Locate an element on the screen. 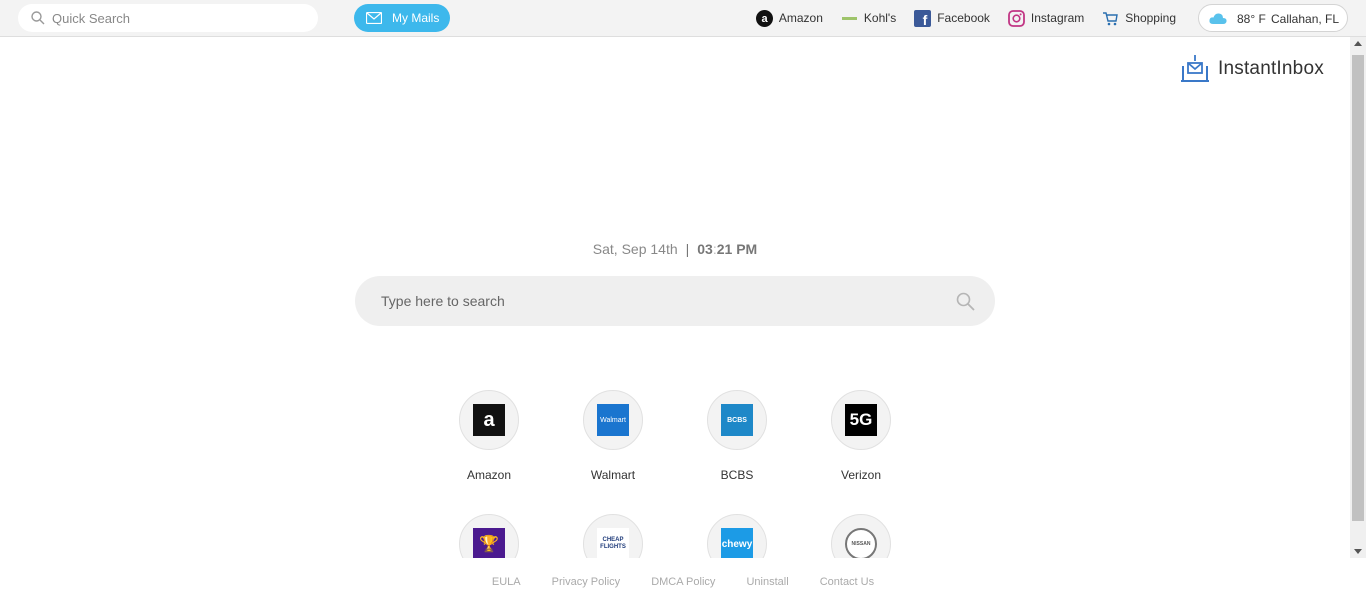  link-facebook-label: Facebook is located at coordinates (963, 18).